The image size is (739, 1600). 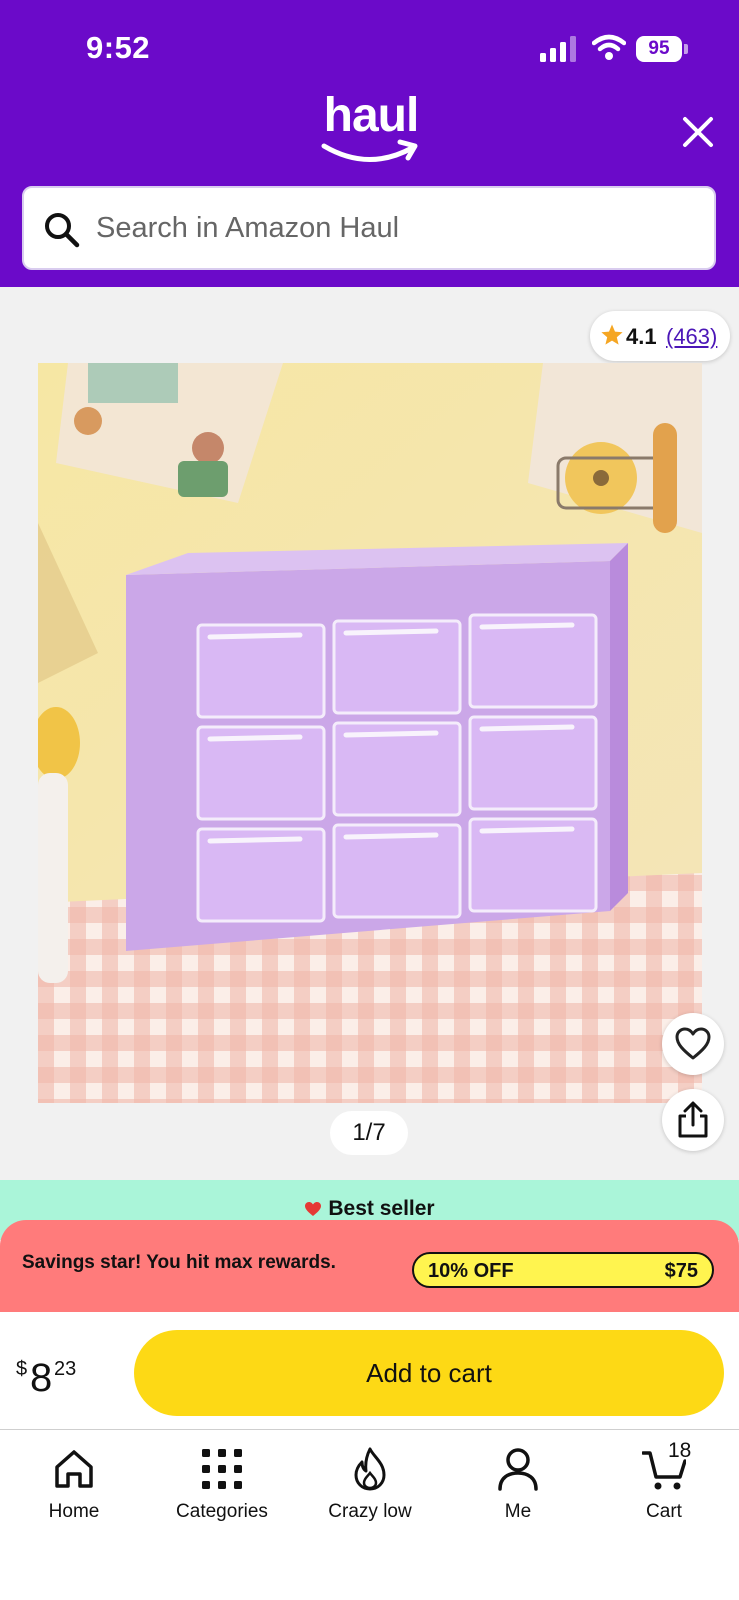 What do you see at coordinates (381, 1208) in the screenshot?
I see `best-seller-label: Best seller` at bounding box center [381, 1208].